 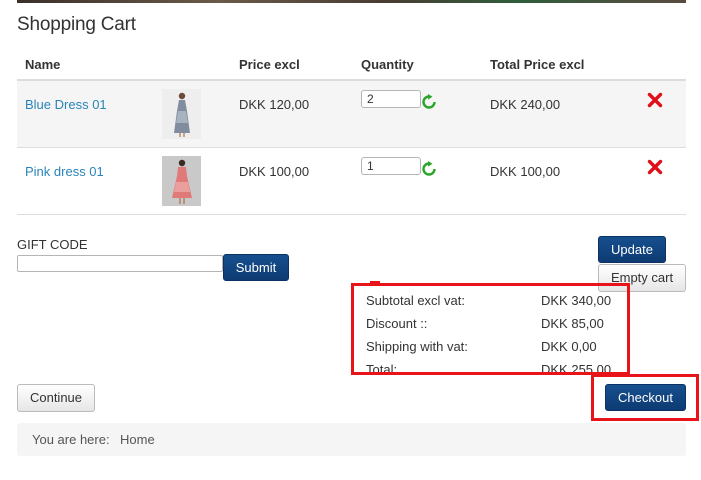 I want to click on product-link: Pink dress 01, so click(x=64, y=171).